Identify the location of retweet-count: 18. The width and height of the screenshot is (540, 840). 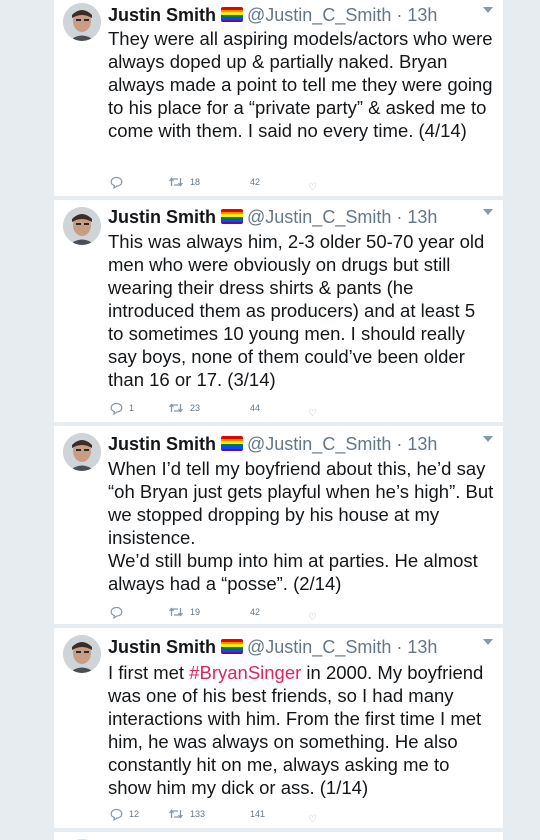
(195, 182).